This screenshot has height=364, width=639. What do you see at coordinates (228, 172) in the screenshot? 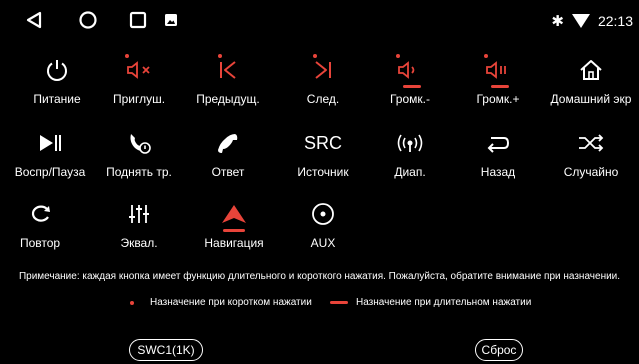
I see `tile-label: Ответ` at bounding box center [228, 172].